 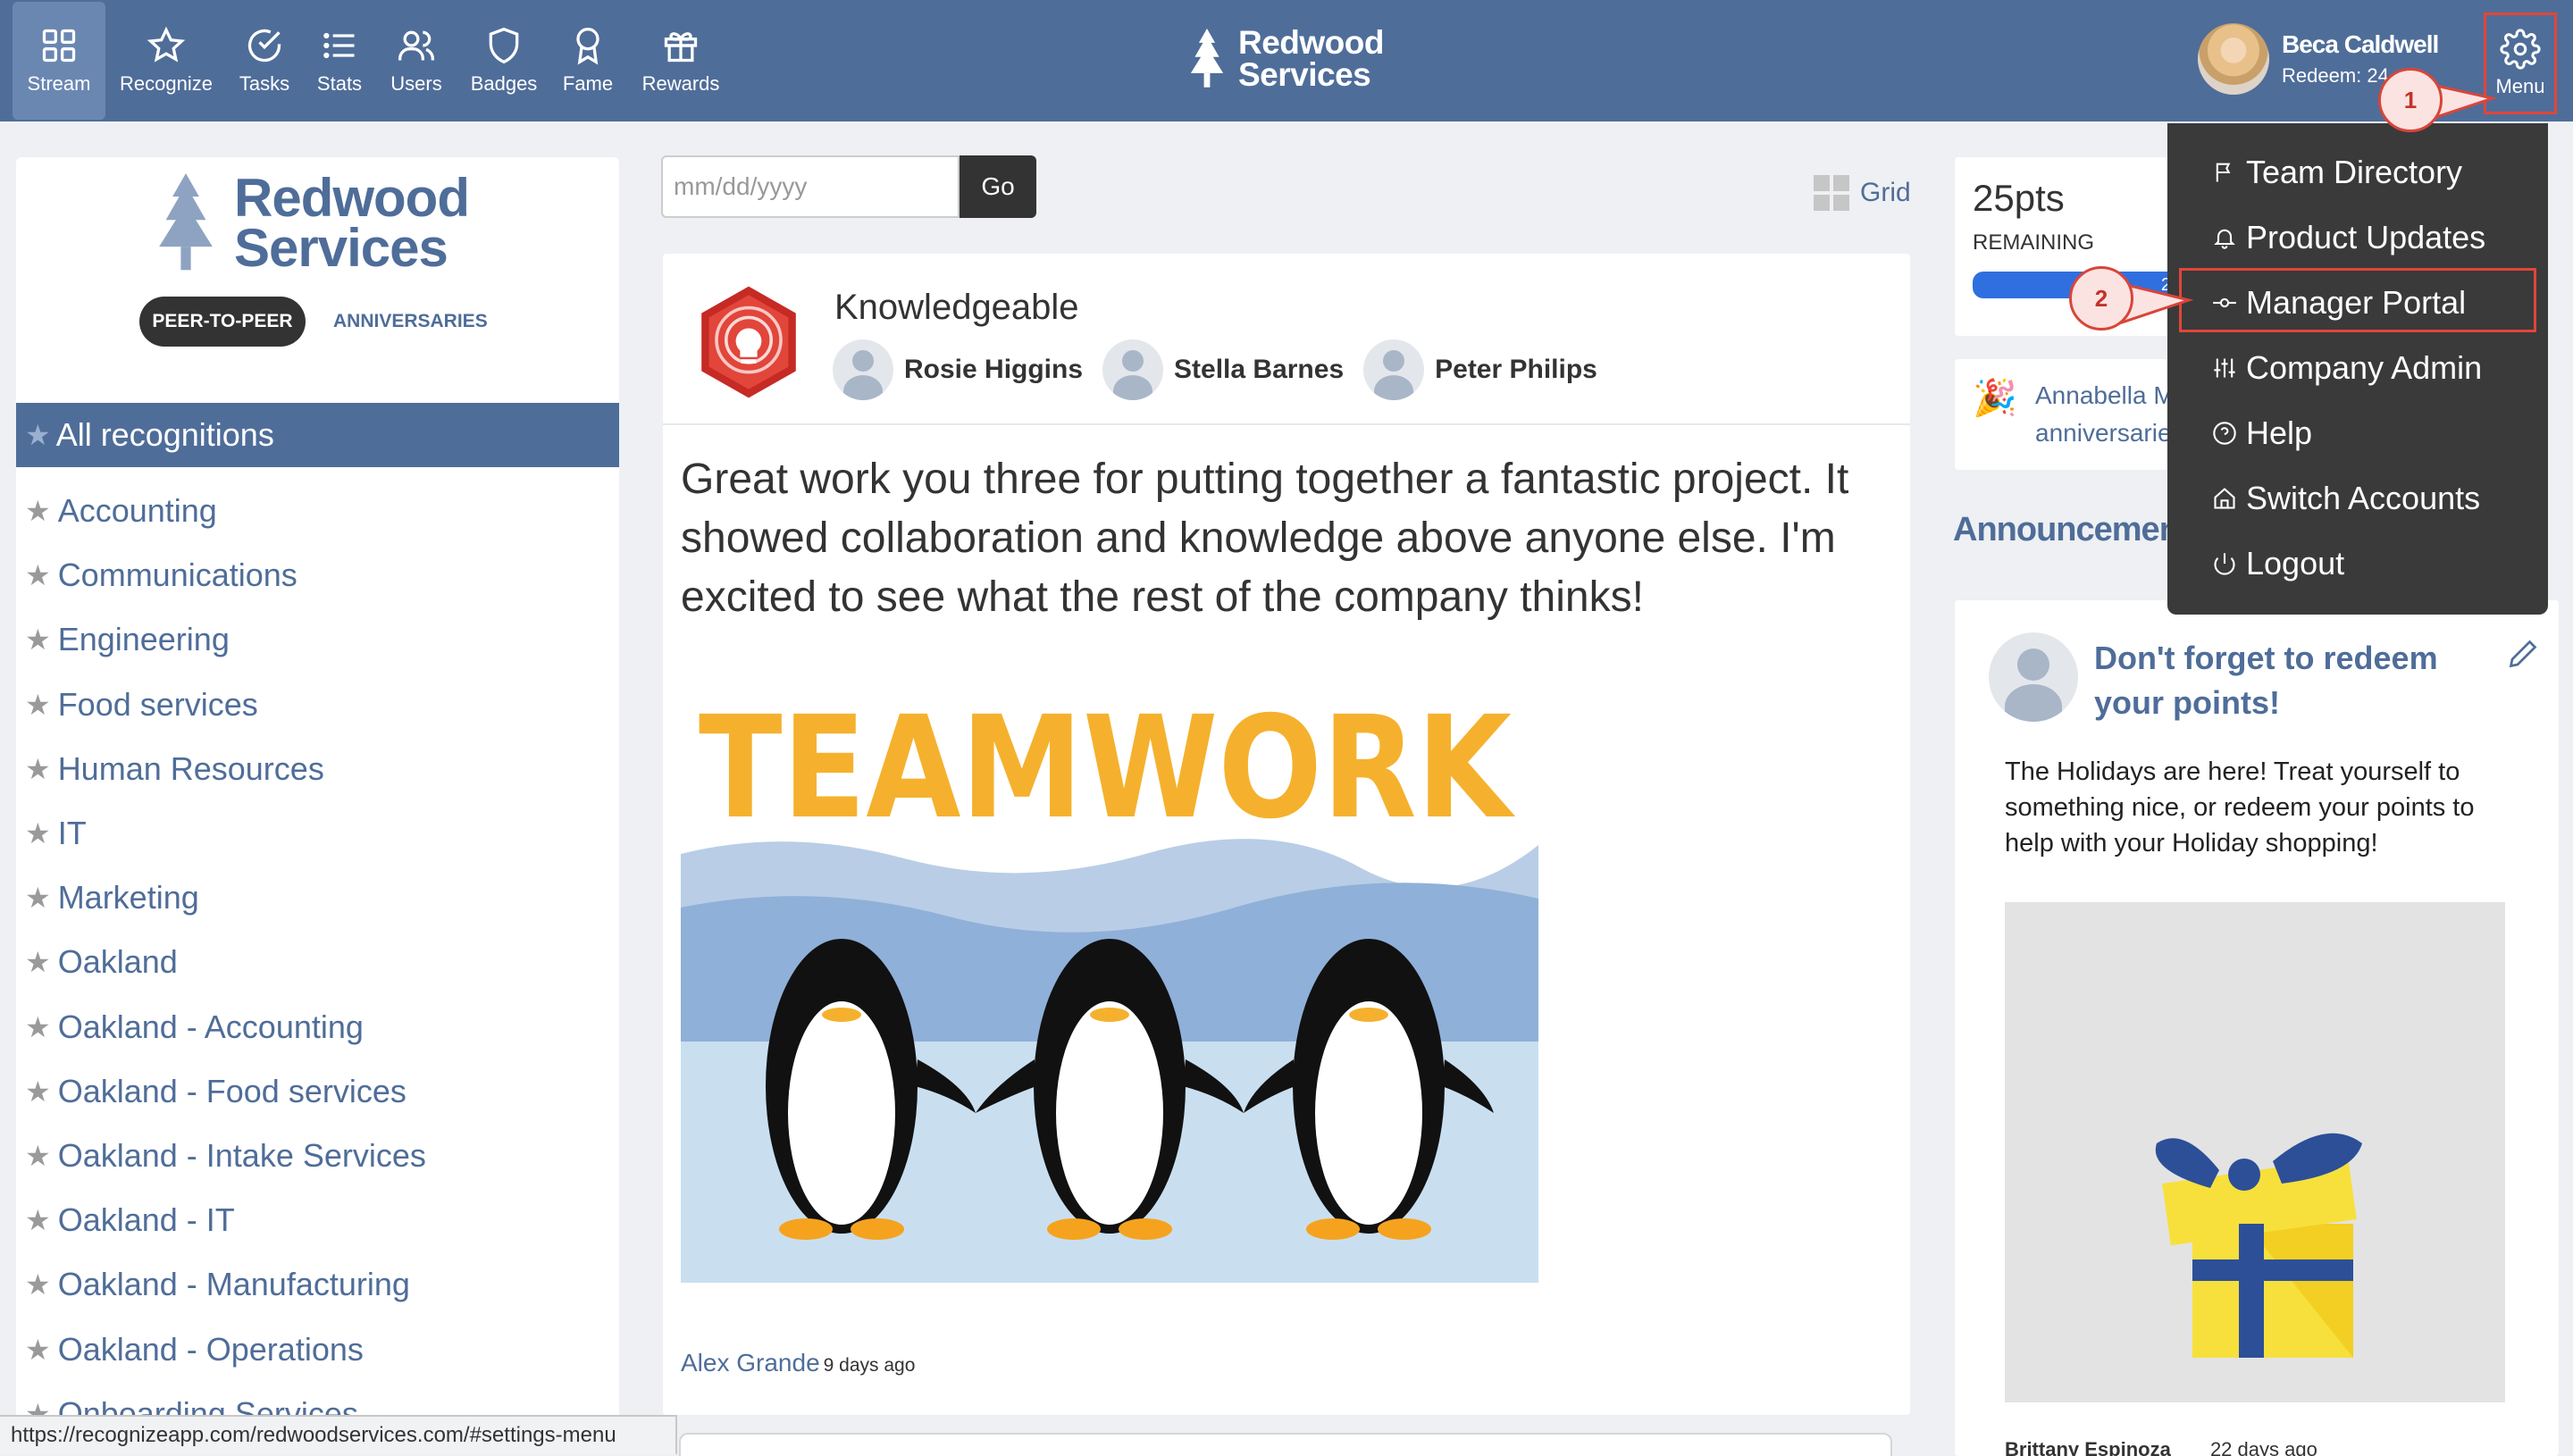 I want to click on nav-badges: Badges, so click(x=504, y=60).